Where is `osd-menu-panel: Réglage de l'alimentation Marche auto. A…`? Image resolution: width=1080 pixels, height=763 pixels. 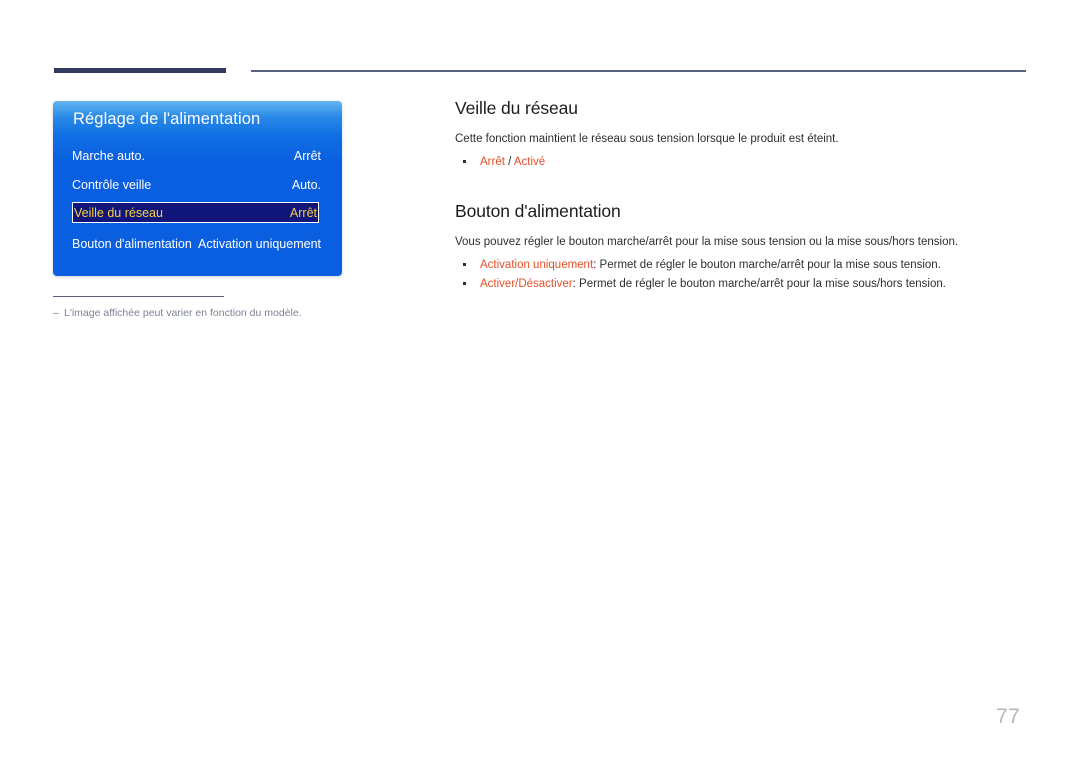
osd-menu-panel: Réglage de l'alimentation Marche auto. A… is located at coordinates (197, 188).